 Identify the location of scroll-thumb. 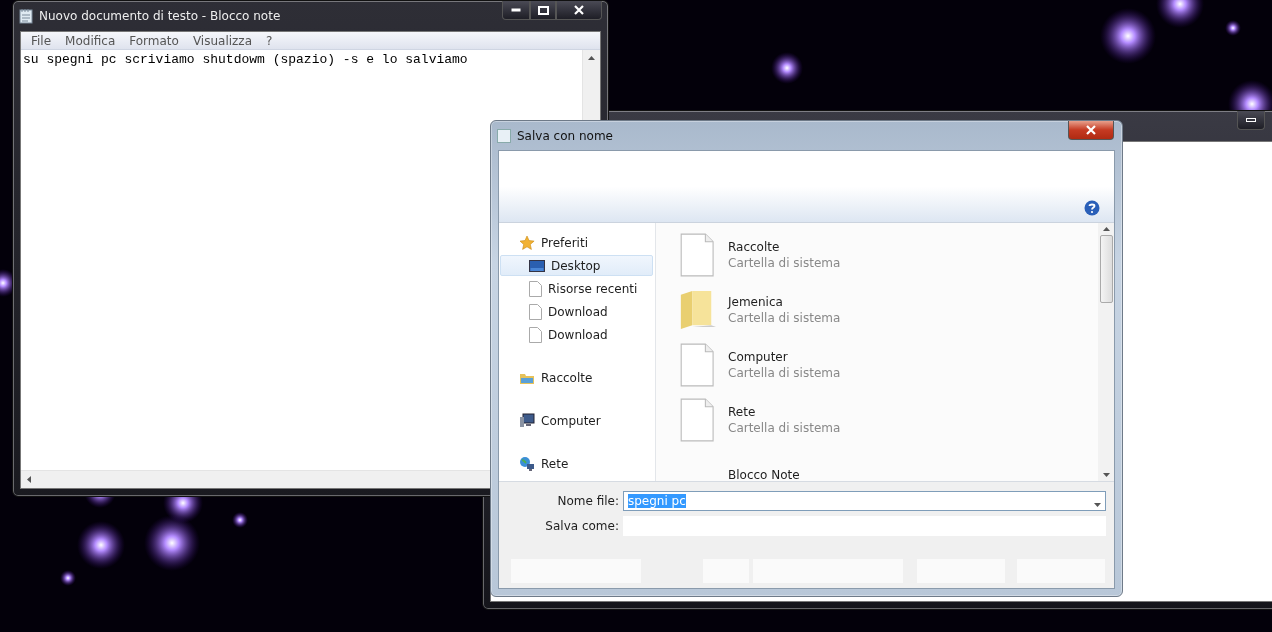
(1106, 269).